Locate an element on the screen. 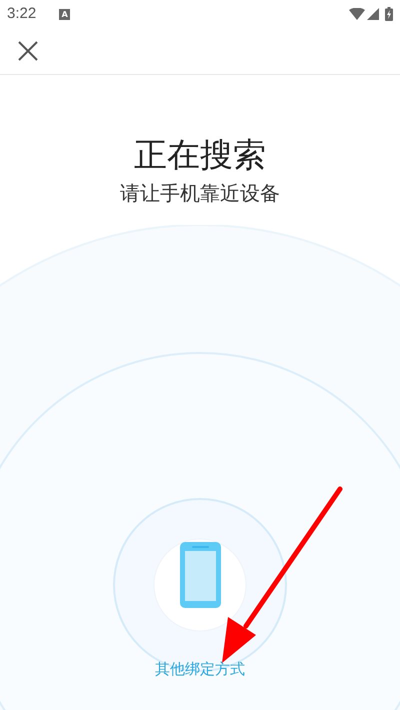 This screenshot has height=710, width=400. page-title: 正在搜索 is located at coordinates (200, 155).